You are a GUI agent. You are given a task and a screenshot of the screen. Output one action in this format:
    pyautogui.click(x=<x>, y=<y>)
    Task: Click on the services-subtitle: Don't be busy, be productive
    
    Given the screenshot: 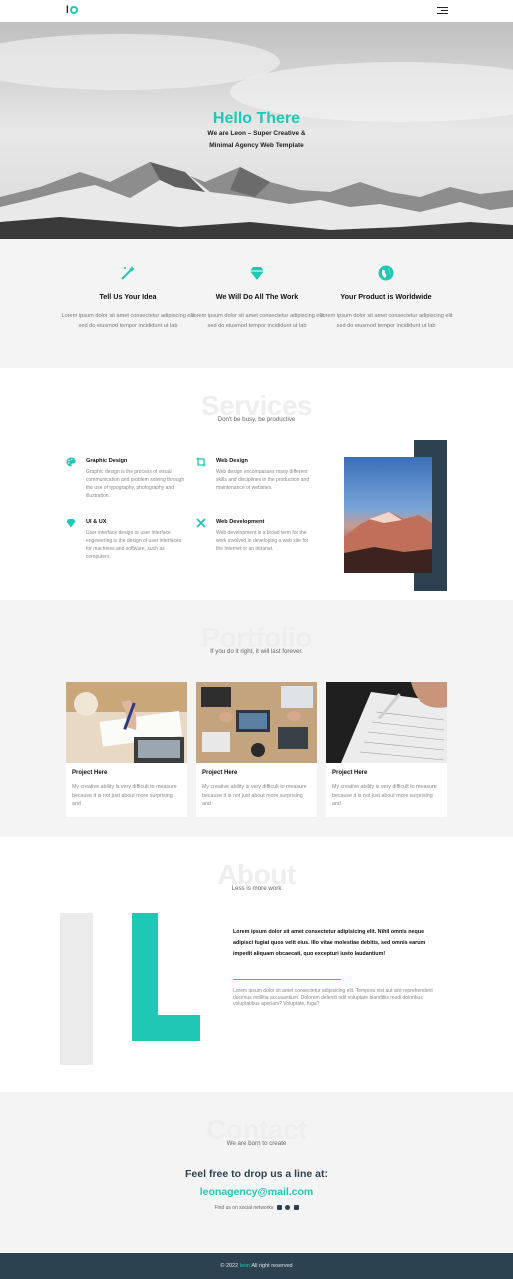 What is the action you would take?
    pyautogui.click(x=256, y=419)
    